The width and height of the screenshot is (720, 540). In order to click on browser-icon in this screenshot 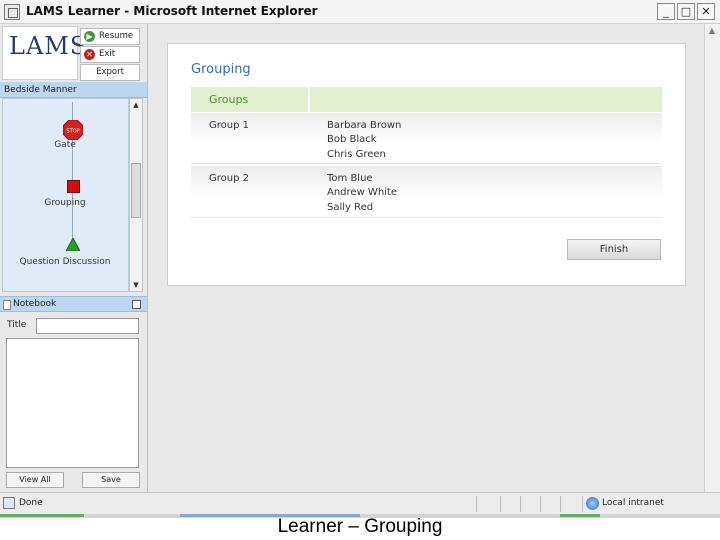, I will do `click(12, 12)`.